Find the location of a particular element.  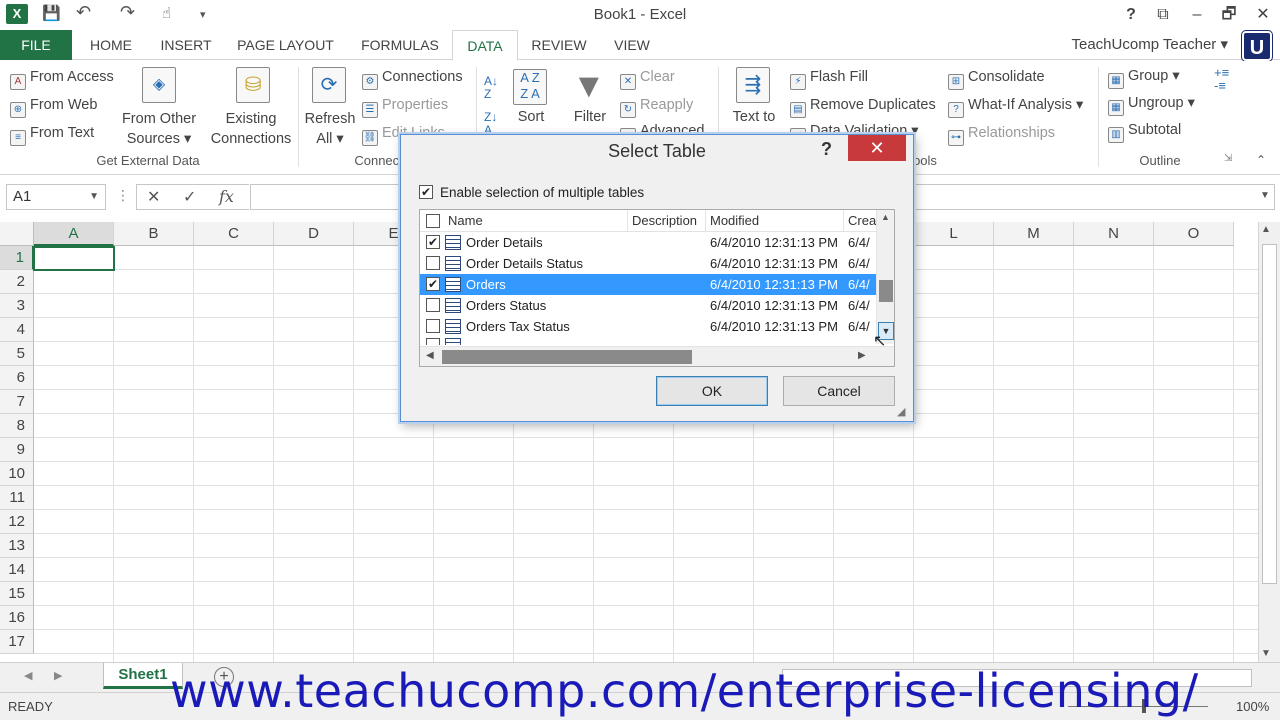

scroll-down-icon: ▼ is located at coordinates (1266, 653).